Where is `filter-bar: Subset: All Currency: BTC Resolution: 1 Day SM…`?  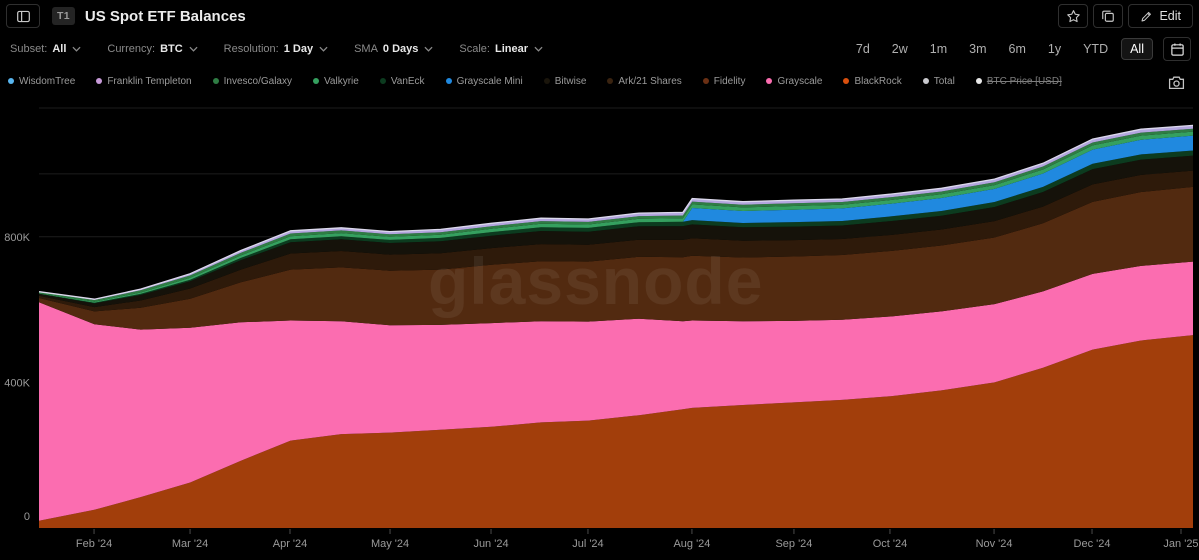 filter-bar: Subset: All Currency: BTC Resolution: 1 Day SM… is located at coordinates (600, 49).